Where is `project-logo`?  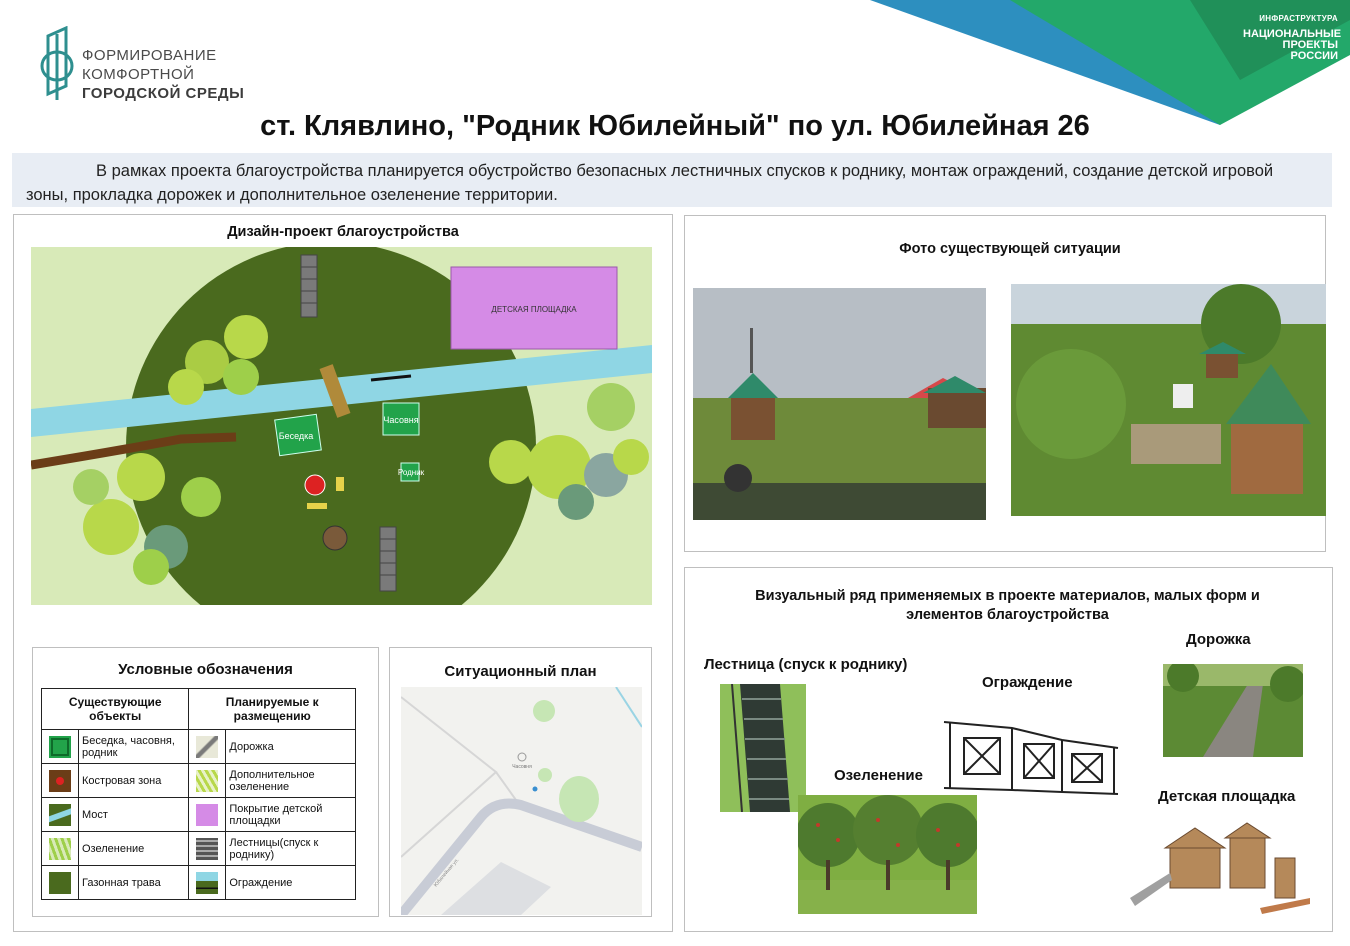 project-logo is located at coordinates (57, 63).